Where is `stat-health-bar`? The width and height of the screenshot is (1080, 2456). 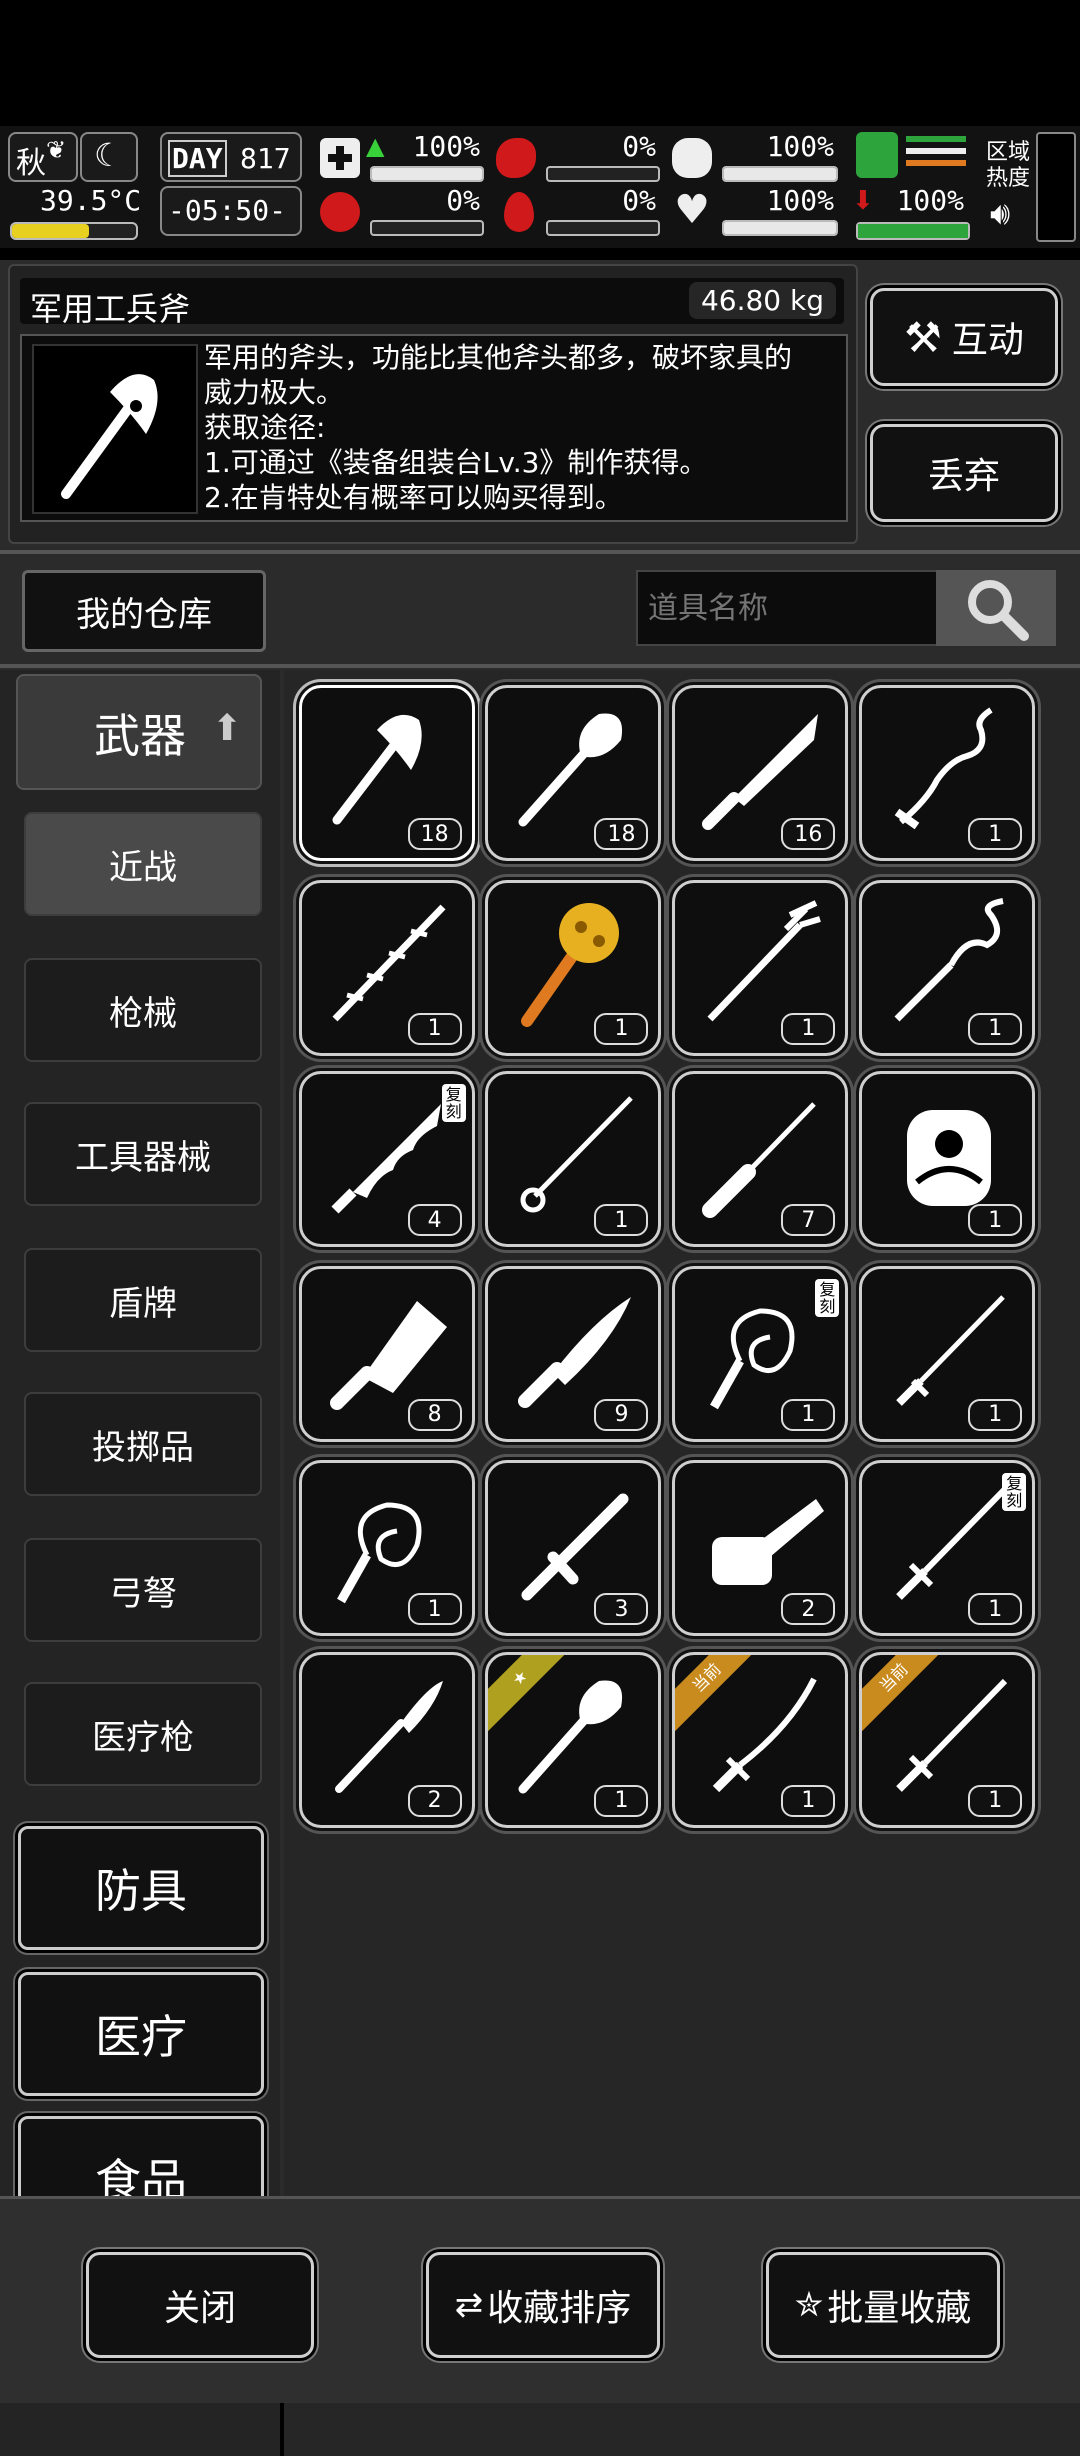
stat-health-bar is located at coordinates (427, 174).